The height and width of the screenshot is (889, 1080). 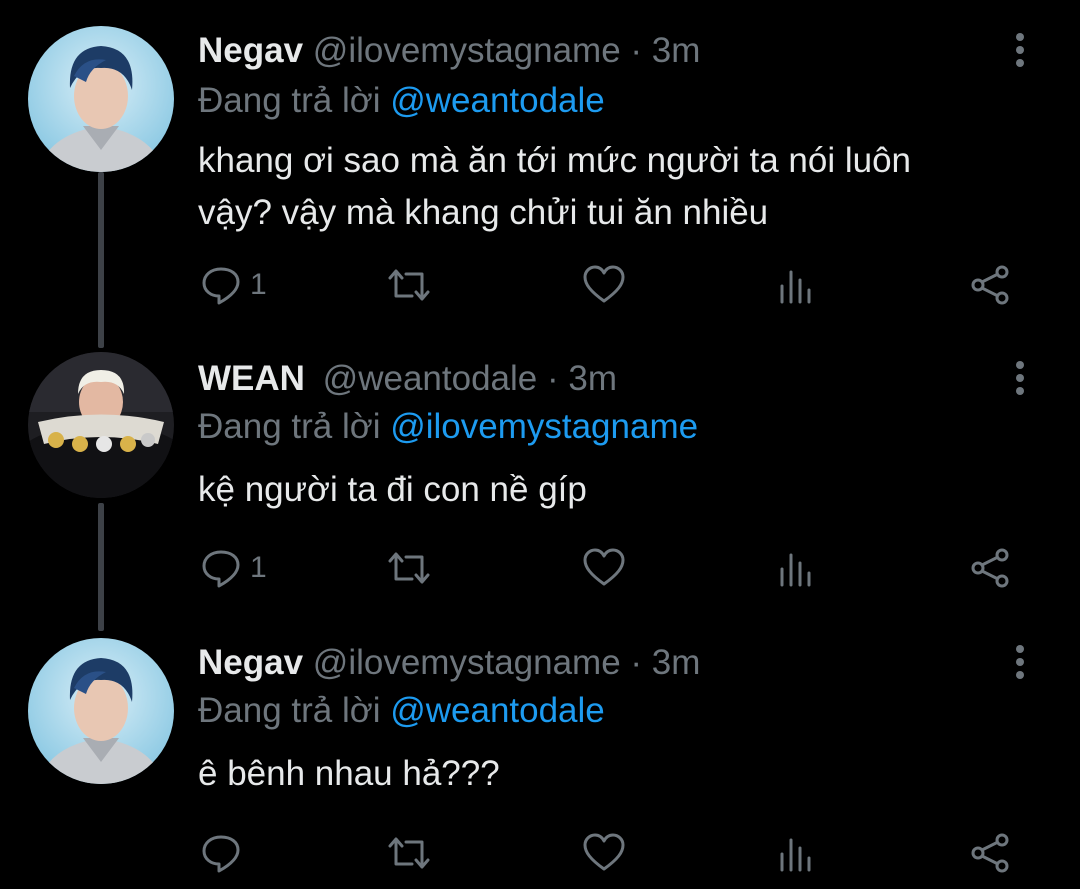 I want to click on reply-button, so click(x=221, y=853).